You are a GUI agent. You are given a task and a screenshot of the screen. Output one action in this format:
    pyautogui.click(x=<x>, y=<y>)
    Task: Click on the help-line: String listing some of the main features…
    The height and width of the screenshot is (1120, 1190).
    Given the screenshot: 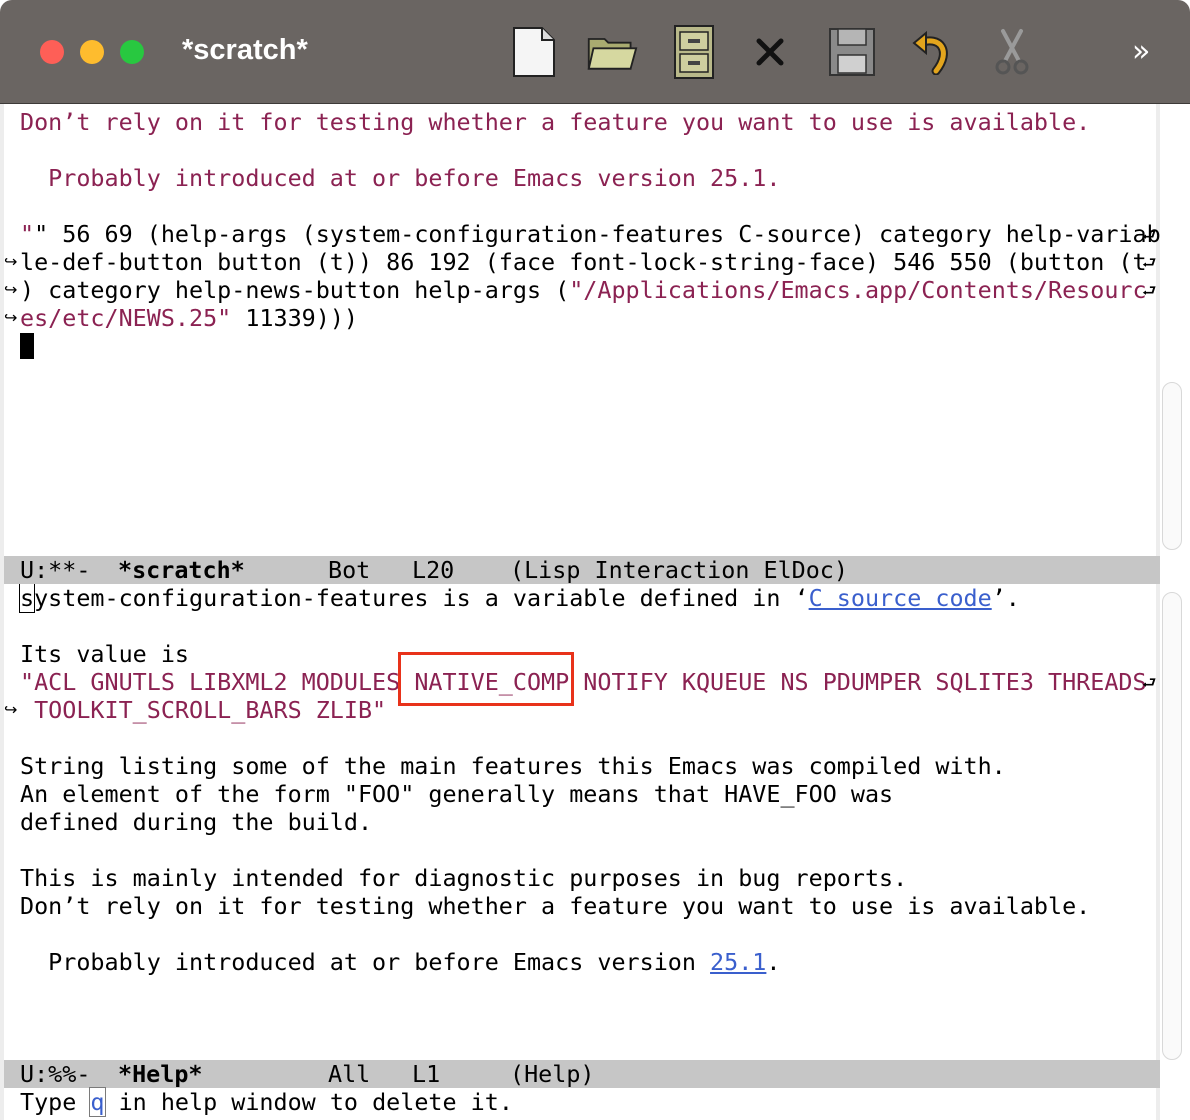 What is the action you would take?
    pyautogui.click(x=513, y=766)
    